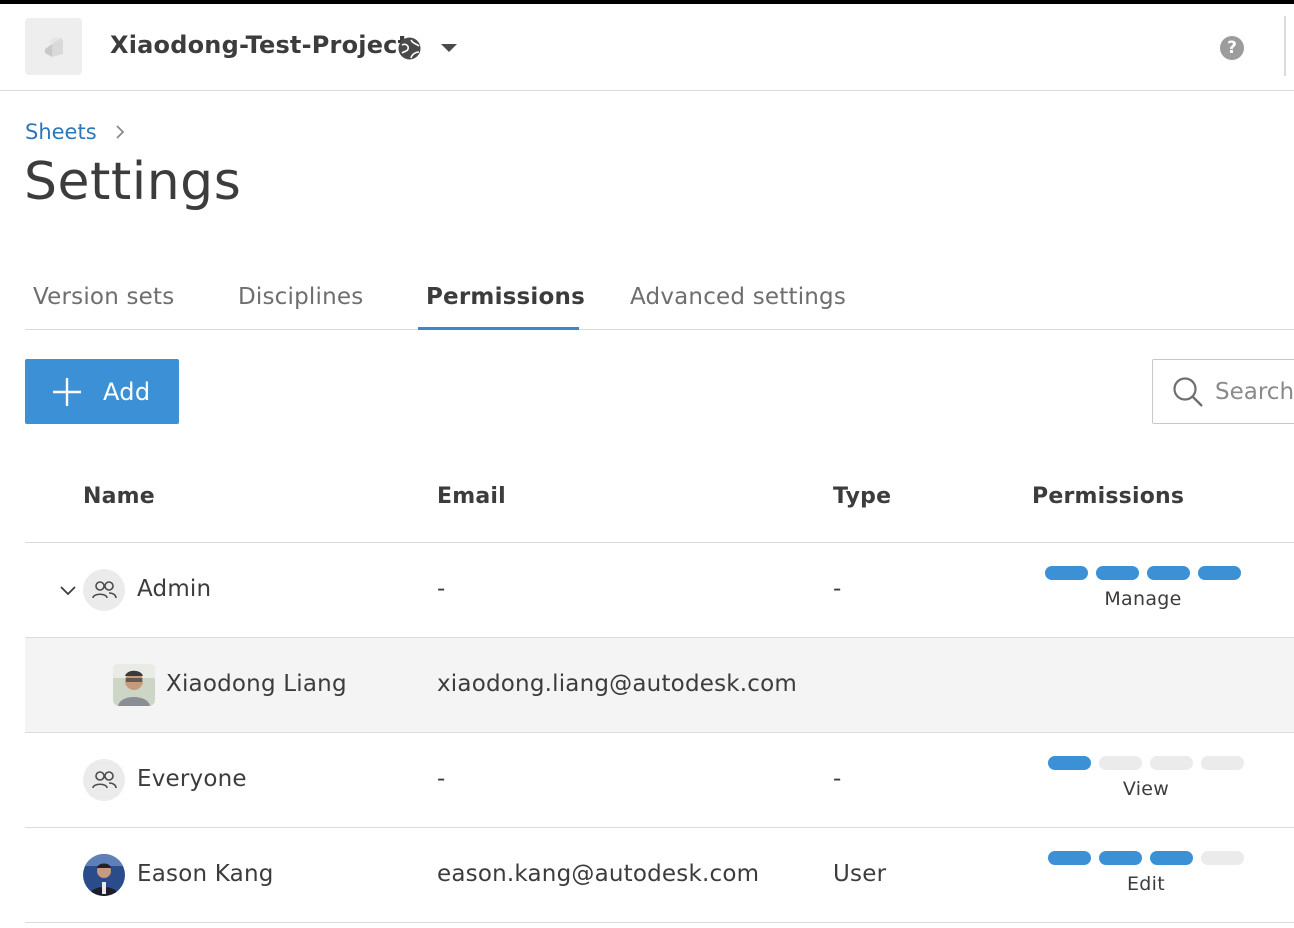 Image resolution: width=1294 pixels, height=928 pixels. What do you see at coordinates (174, 589) in the screenshot?
I see `row-name: Admin` at bounding box center [174, 589].